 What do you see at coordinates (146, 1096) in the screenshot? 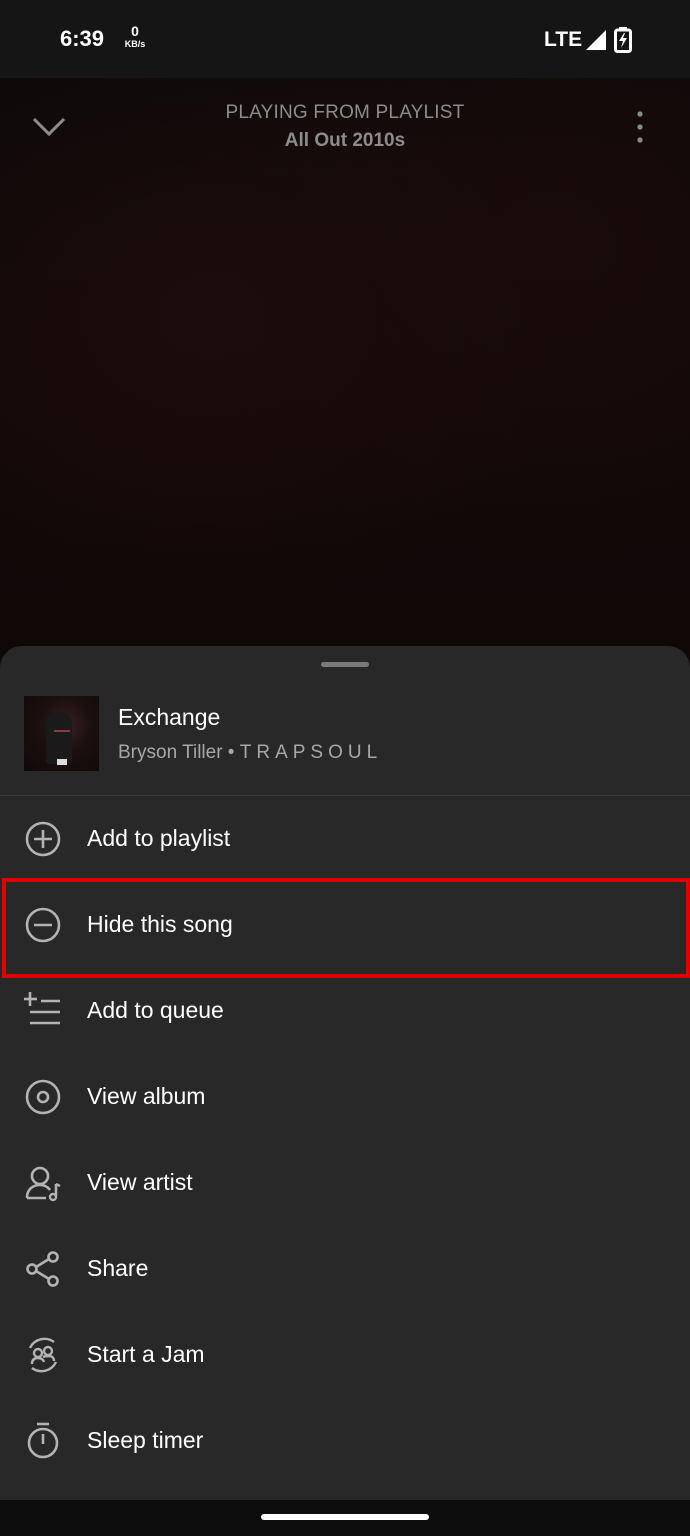
I see `menu-item-label: View album` at bounding box center [146, 1096].